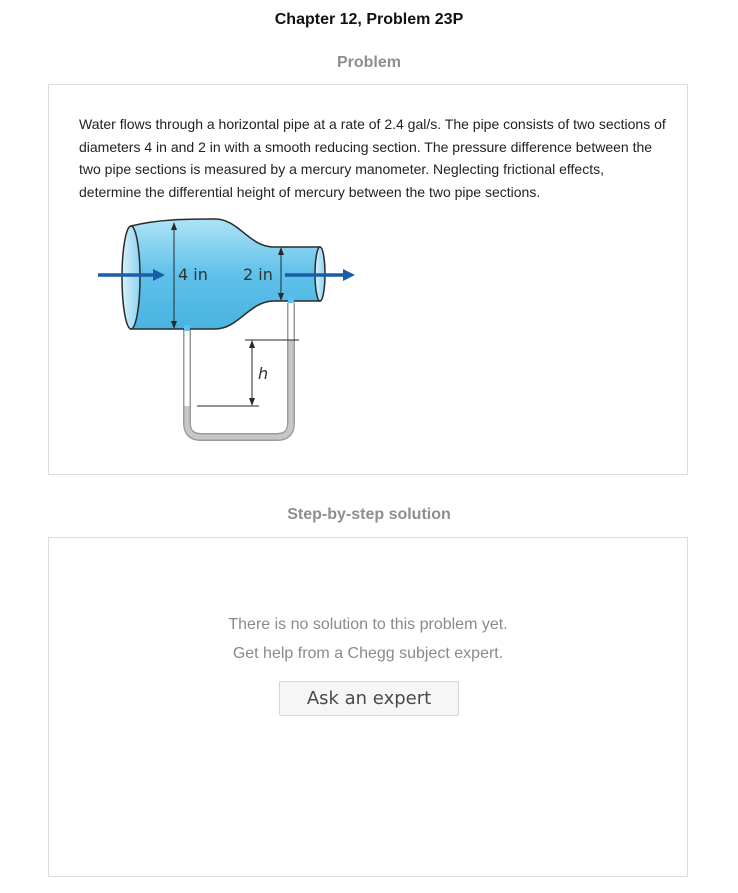 This screenshot has width=738, height=893. Describe the element at coordinates (368, 653) in the screenshot. I see `expert-help-message: Get help from a Chegg subject expert.` at that location.